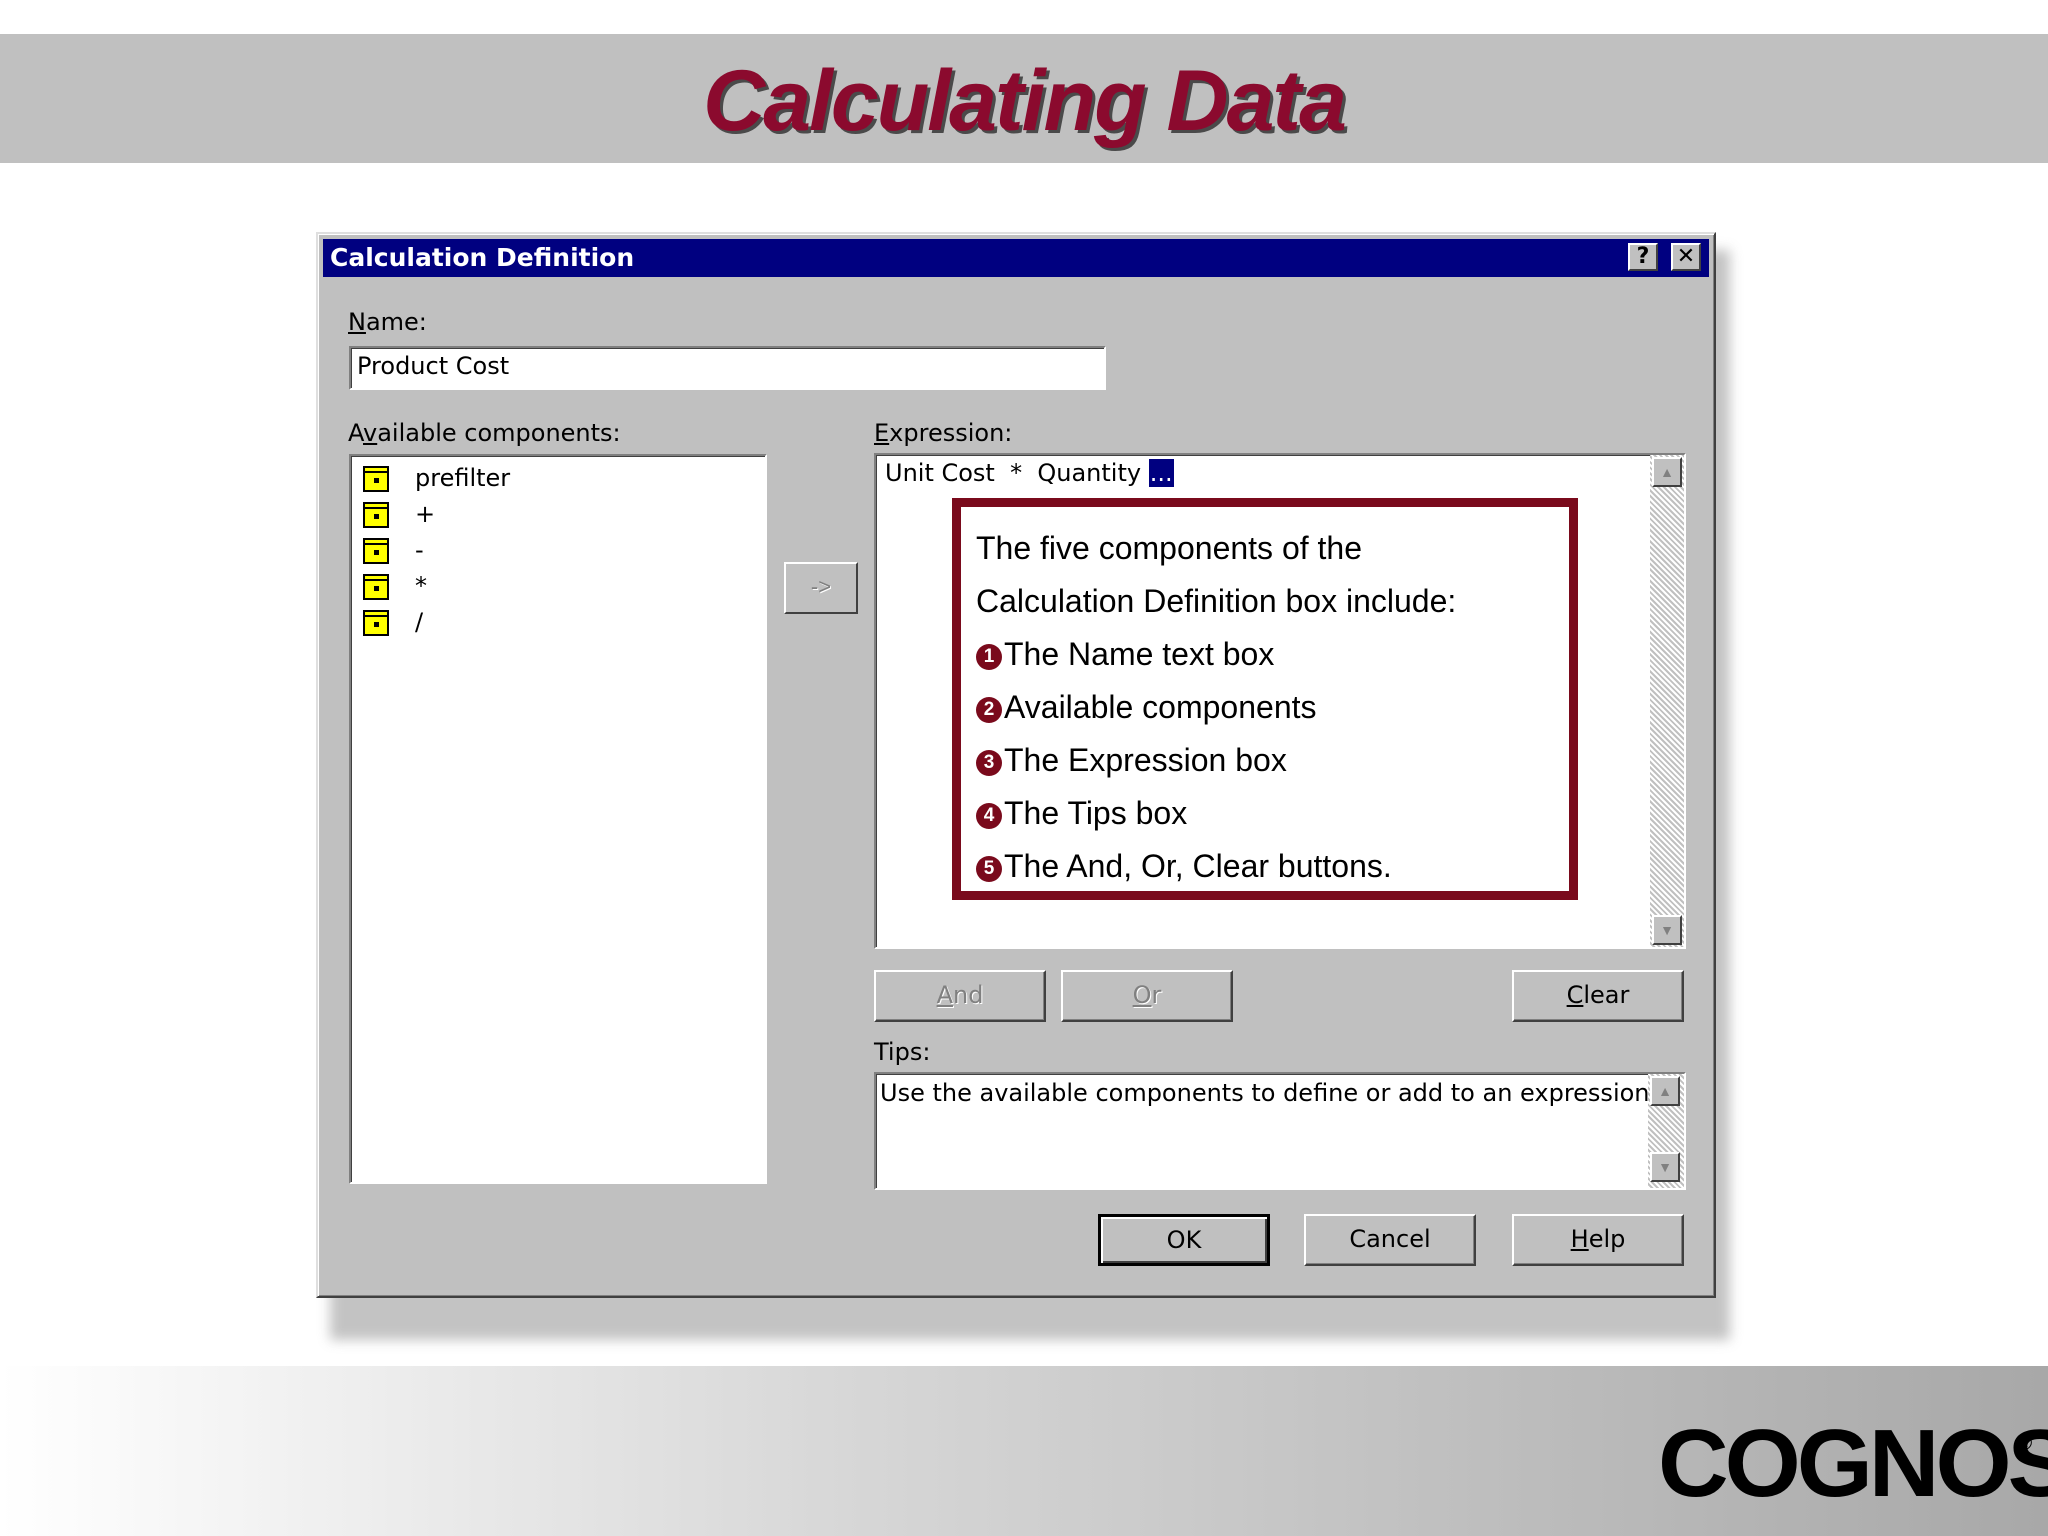 This screenshot has height=1536, width=2048. Describe the element at coordinates (1017, 473) in the screenshot. I see `expression-value: Unit Cost * Quantity` at that location.